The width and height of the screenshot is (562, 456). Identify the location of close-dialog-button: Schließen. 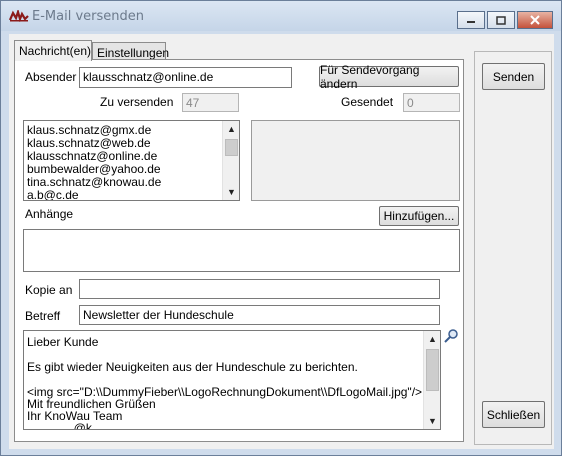
(513, 414).